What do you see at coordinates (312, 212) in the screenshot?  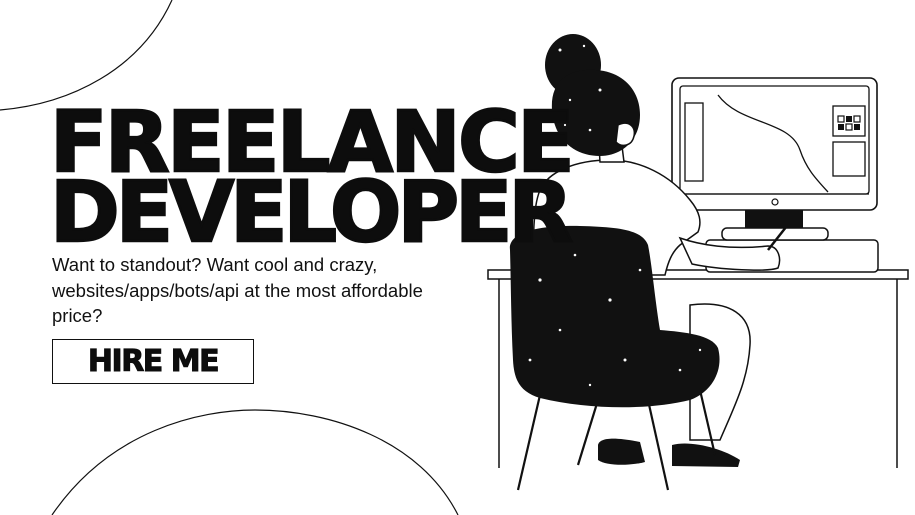 I see `headline-line-2: DEVELOPER` at bounding box center [312, 212].